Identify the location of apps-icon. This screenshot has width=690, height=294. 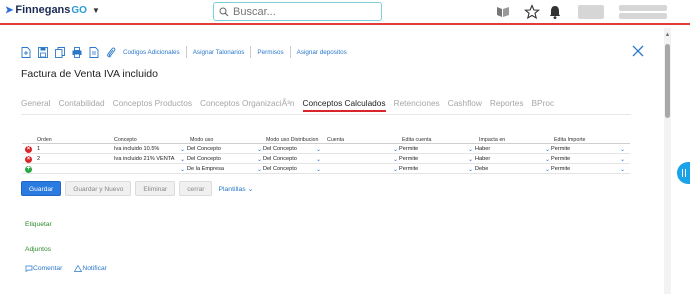
(503, 12).